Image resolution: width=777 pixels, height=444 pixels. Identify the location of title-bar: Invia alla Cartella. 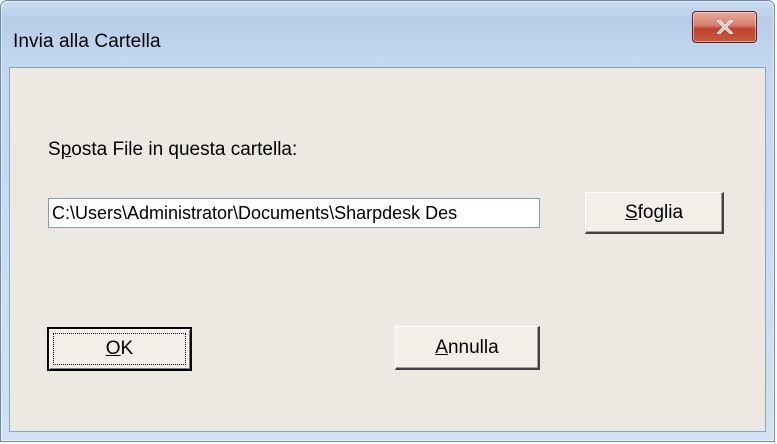
(387, 31).